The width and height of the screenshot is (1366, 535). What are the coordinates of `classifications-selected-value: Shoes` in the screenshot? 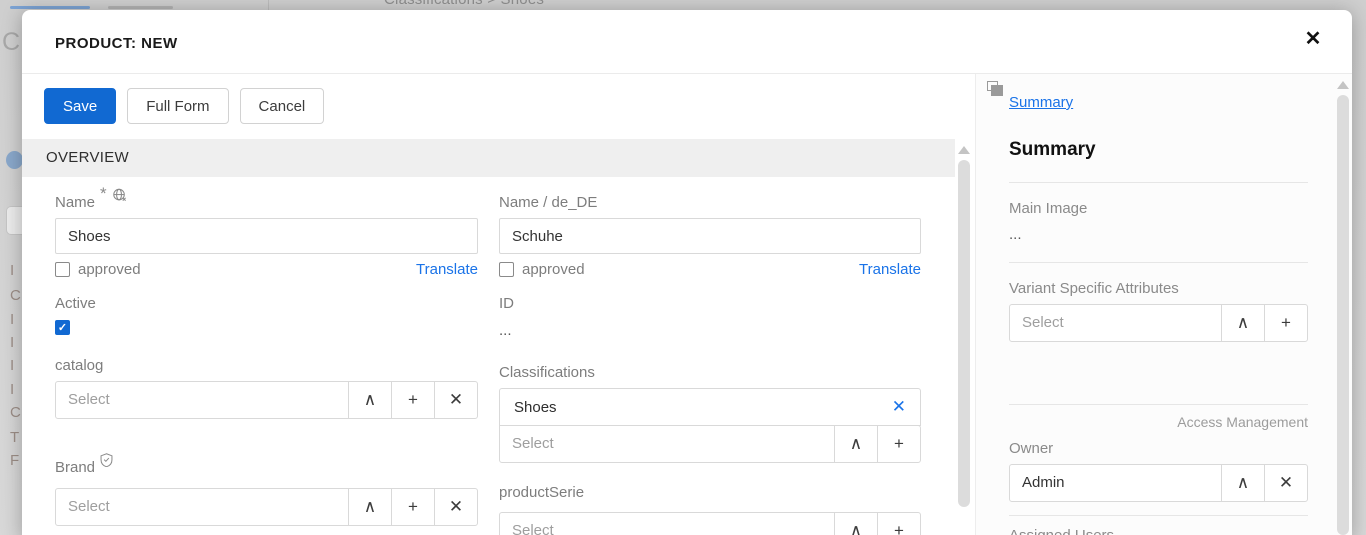 It's located at (535, 407).